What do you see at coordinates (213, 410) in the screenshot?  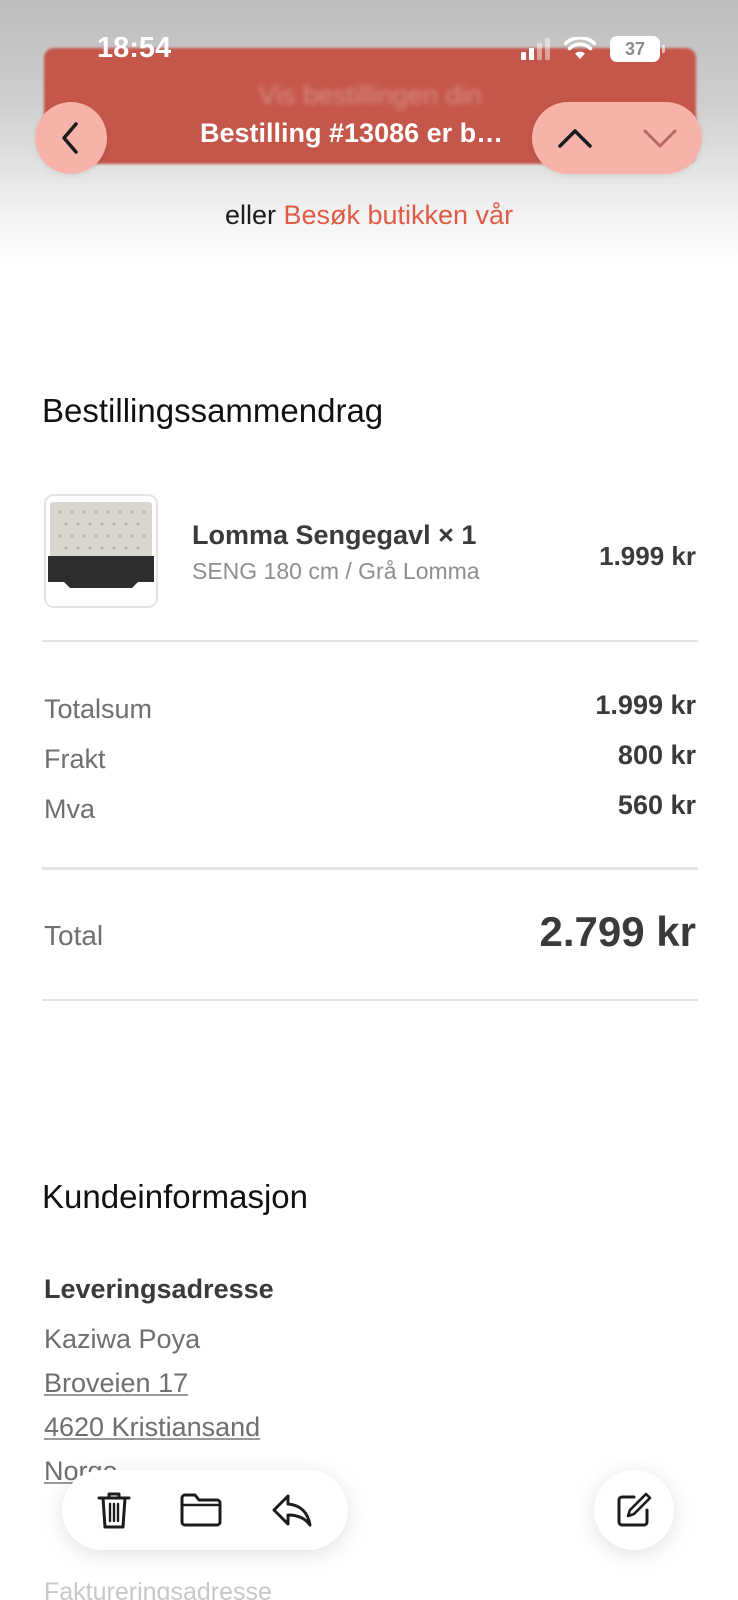 I see `order-summary-title: Bestillingssammendrag` at bounding box center [213, 410].